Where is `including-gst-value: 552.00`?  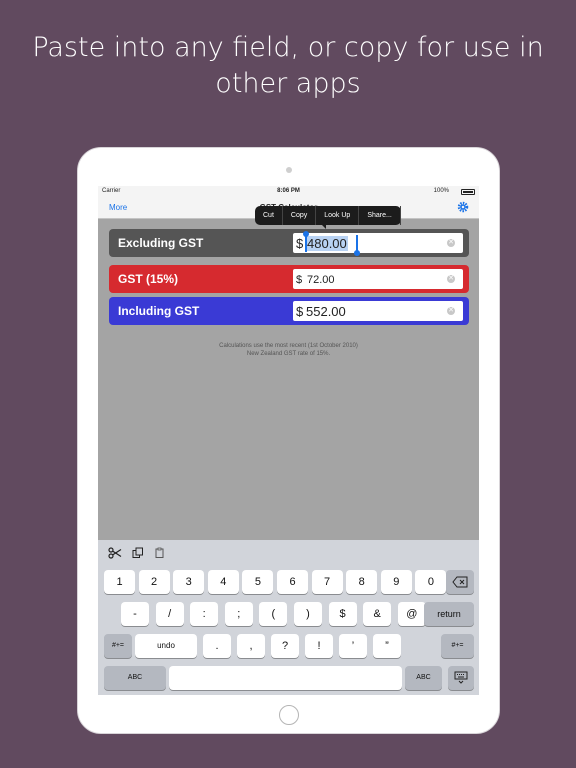
including-gst-value: 552.00 is located at coordinates (326, 311).